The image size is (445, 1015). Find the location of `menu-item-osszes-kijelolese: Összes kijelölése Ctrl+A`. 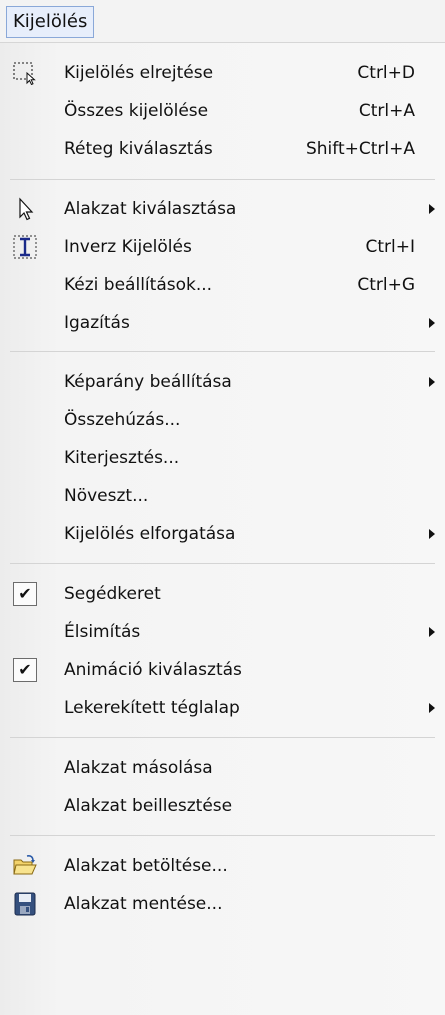

menu-item-osszes-kijelolese: Összes kijelölése Ctrl+A is located at coordinates (222, 111).